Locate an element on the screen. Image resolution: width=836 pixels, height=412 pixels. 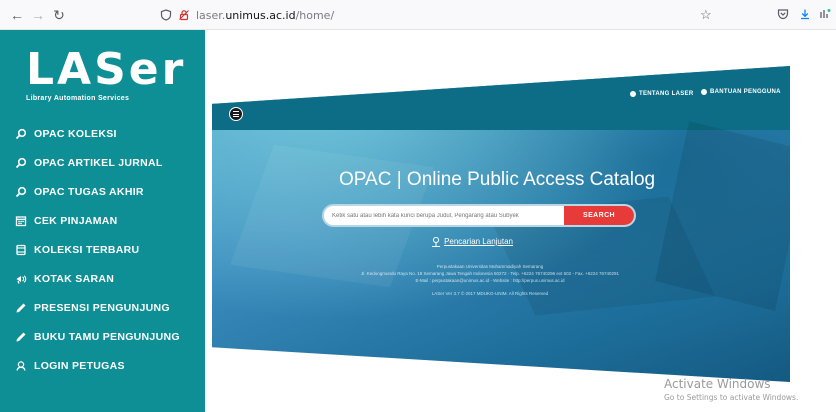
sidebar-item-label: OPAC ARTIKEL JURNAL is located at coordinates (98, 162).